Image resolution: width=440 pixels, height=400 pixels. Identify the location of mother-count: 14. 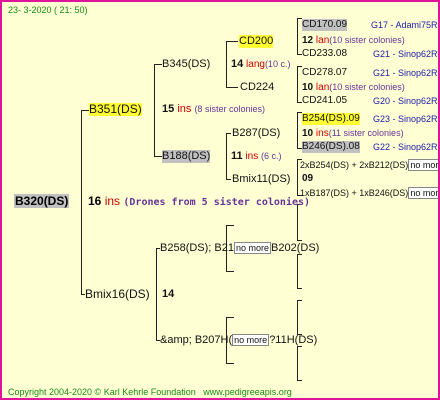
(168, 294).